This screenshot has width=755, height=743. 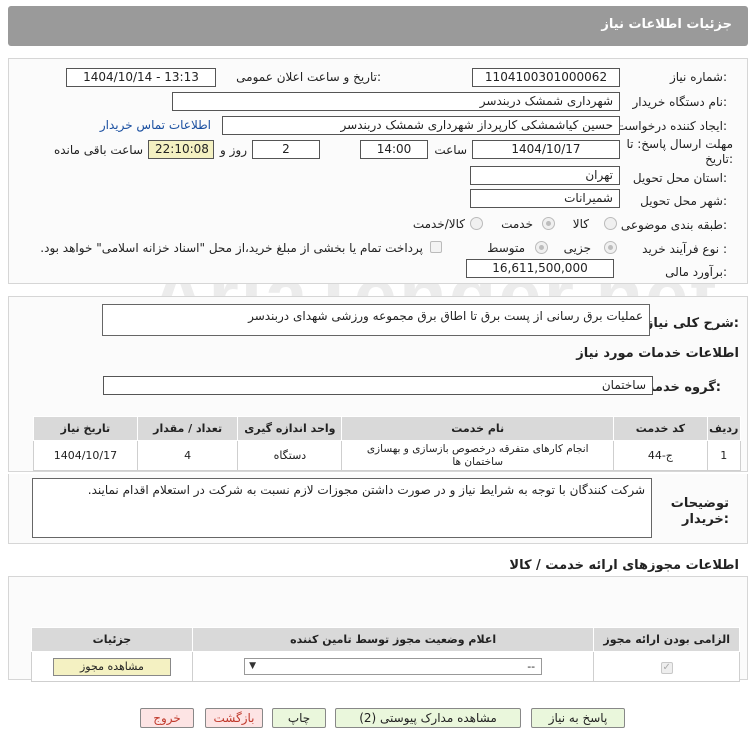 What do you see at coordinates (540, 268) in the screenshot?
I see `estimate-field: 16,611,500,000` at bounding box center [540, 268].